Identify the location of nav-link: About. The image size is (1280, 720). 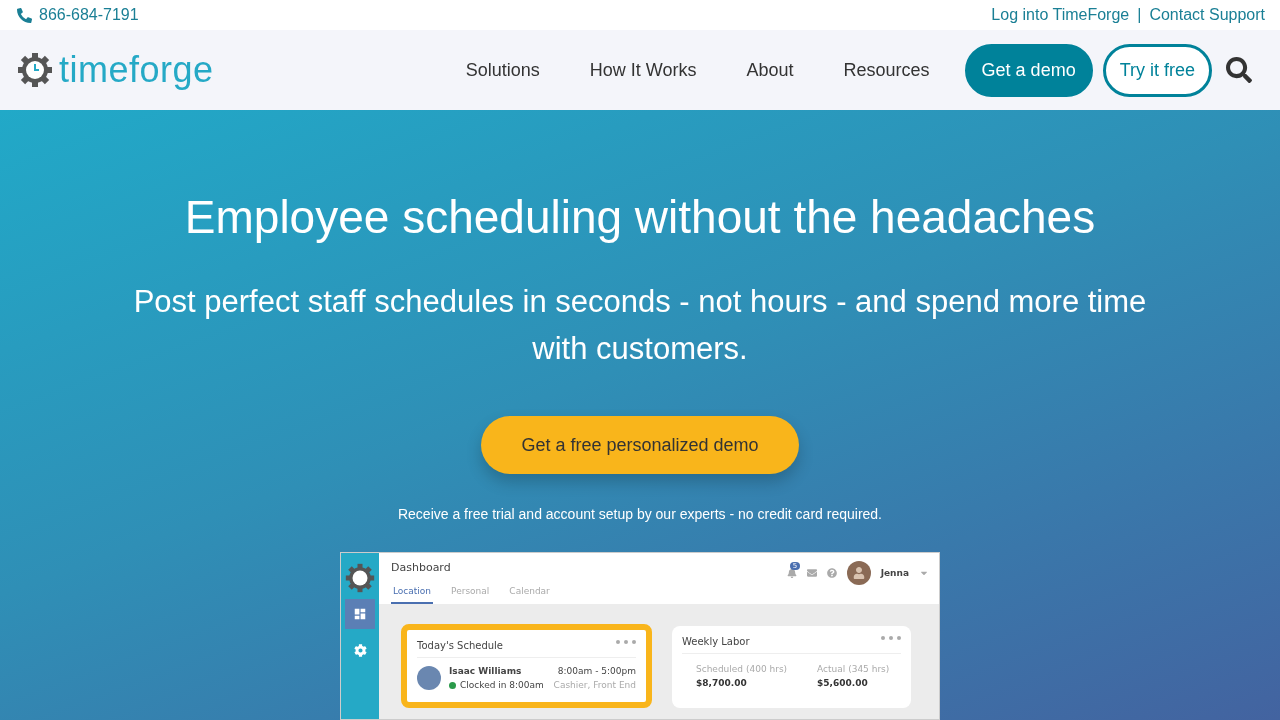
(770, 70).